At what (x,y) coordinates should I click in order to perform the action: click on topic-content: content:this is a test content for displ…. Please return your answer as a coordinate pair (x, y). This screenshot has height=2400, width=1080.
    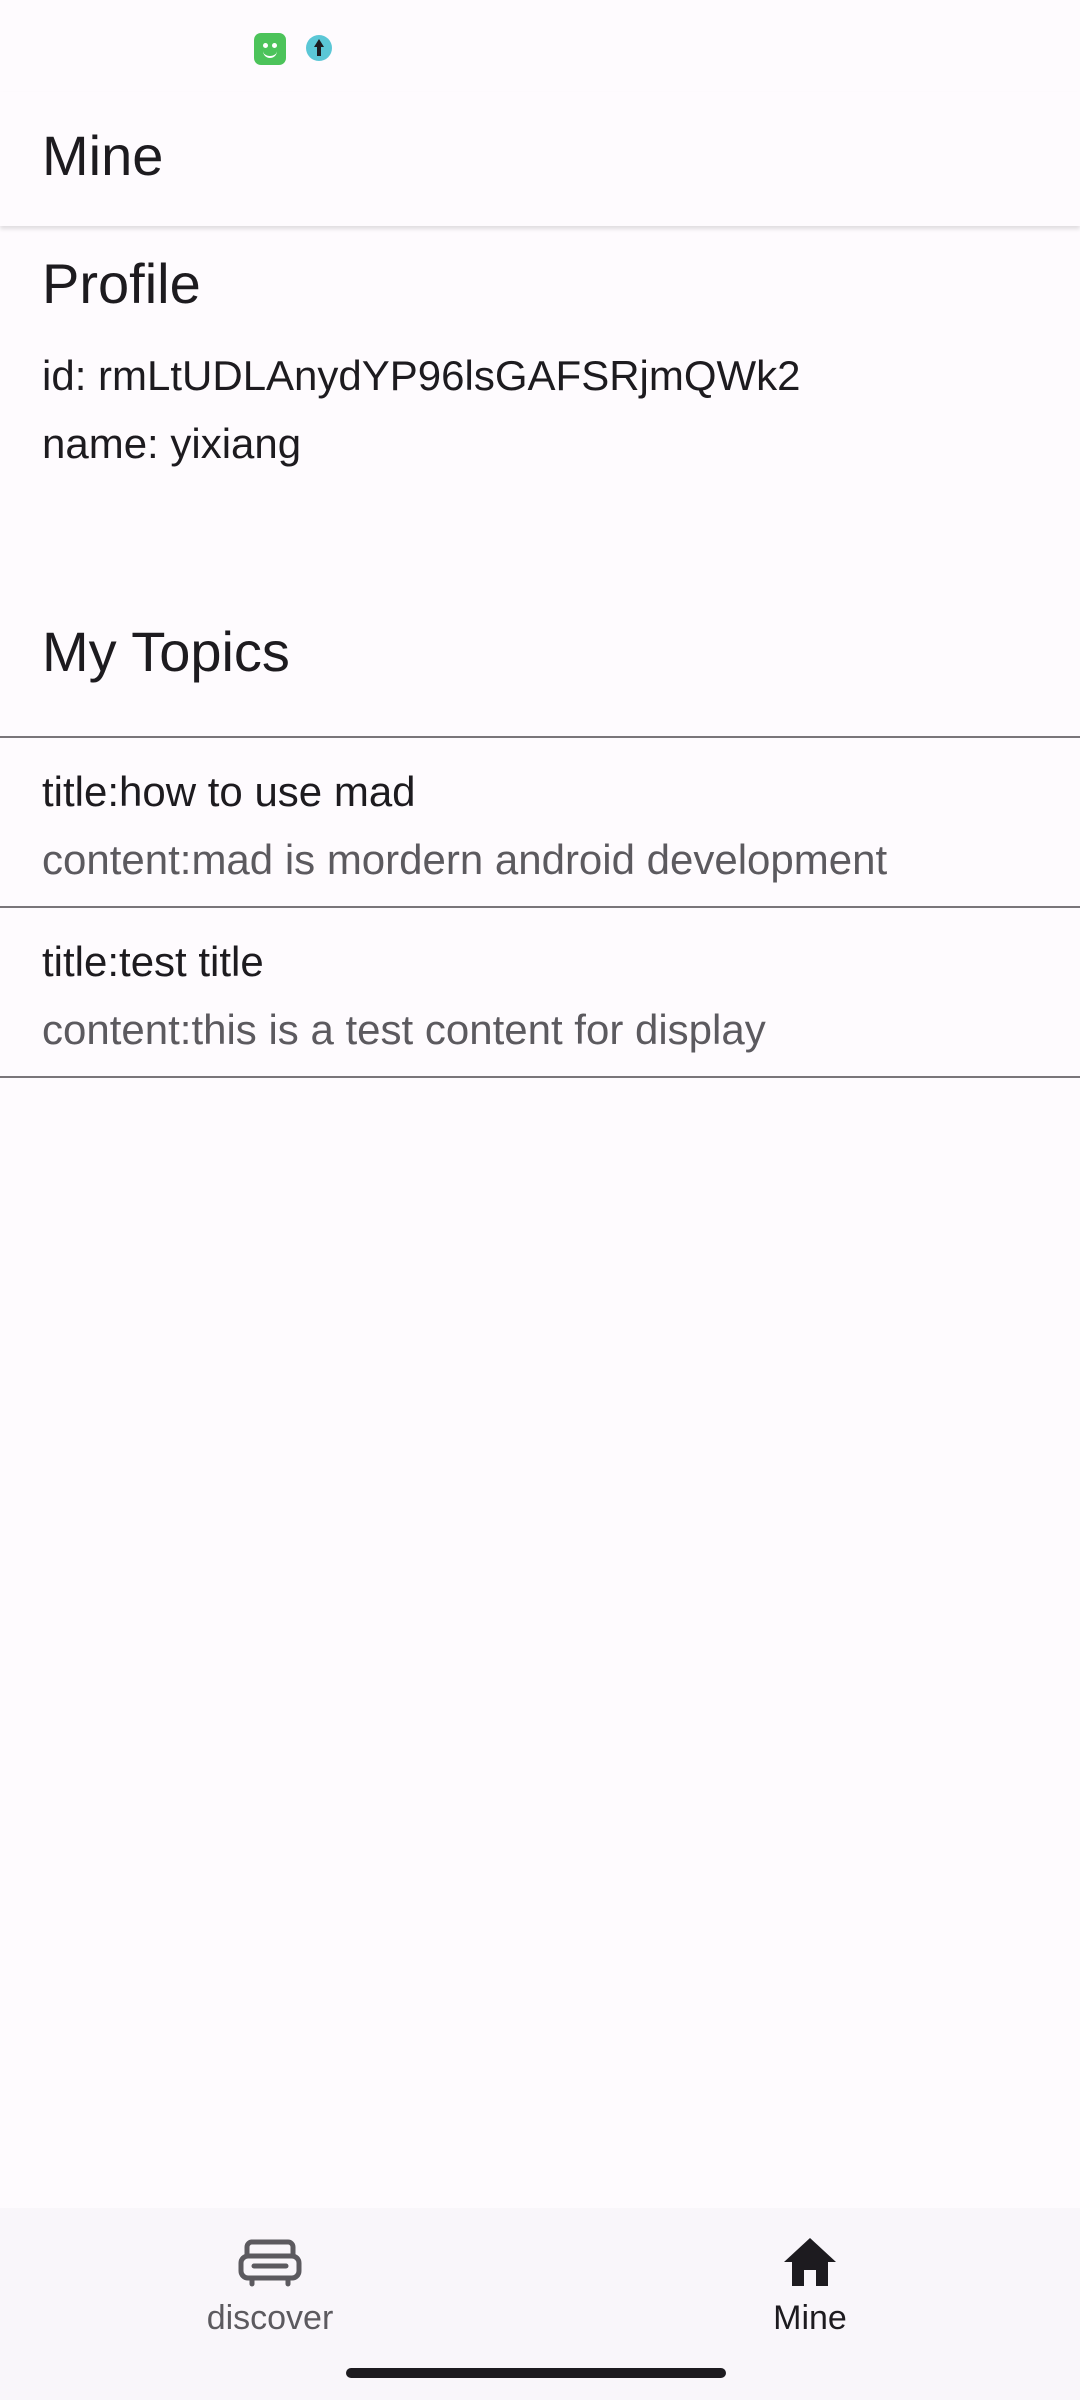
    Looking at the image, I should click on (404, 1029).